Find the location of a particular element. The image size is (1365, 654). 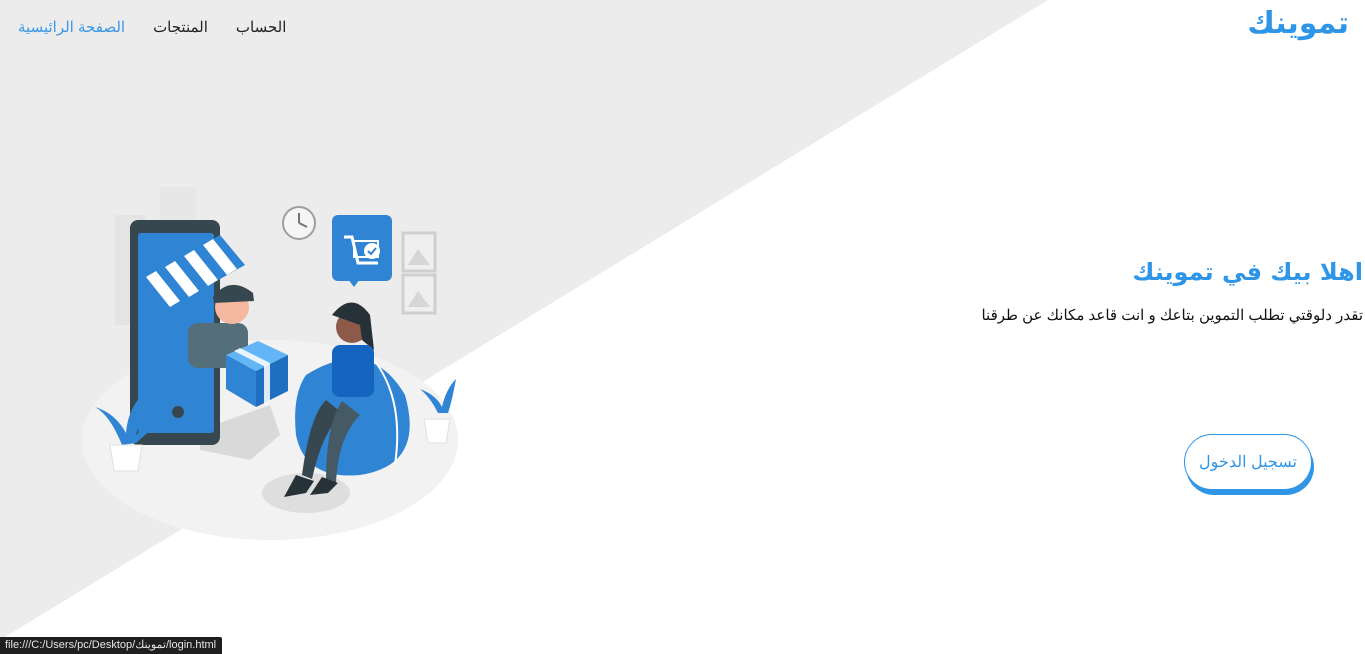

login-button: تسجيل الدخول is located at coordinates (1248, 462).